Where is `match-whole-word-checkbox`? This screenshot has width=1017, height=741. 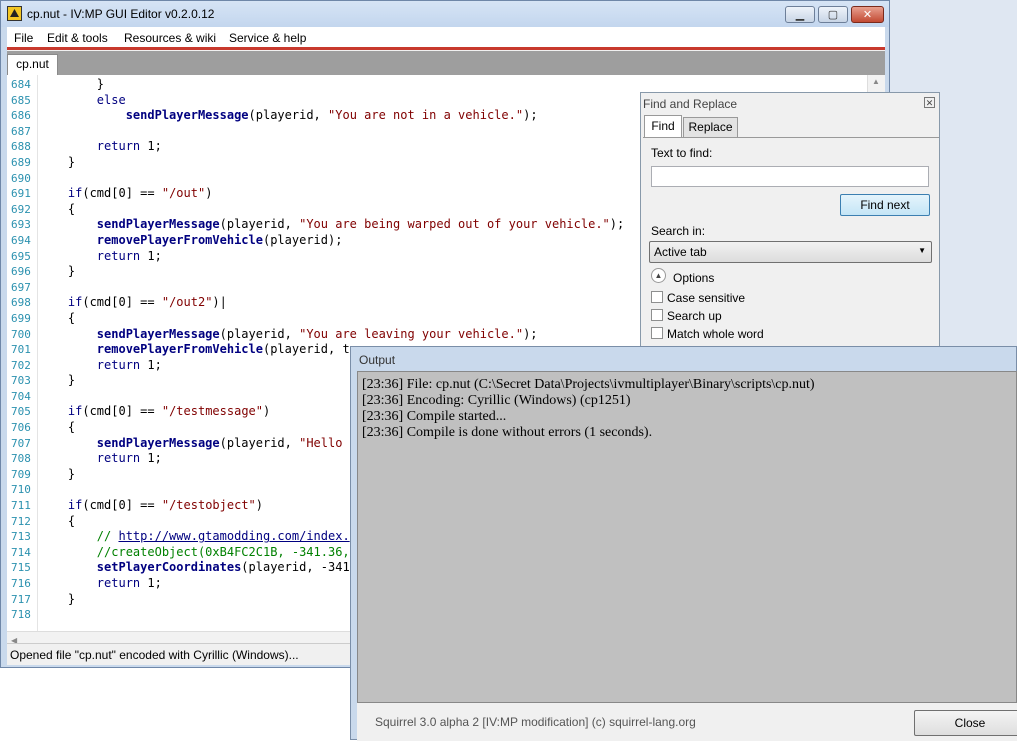 match-whole-word-checkbox is located at coordinates (657, 333).